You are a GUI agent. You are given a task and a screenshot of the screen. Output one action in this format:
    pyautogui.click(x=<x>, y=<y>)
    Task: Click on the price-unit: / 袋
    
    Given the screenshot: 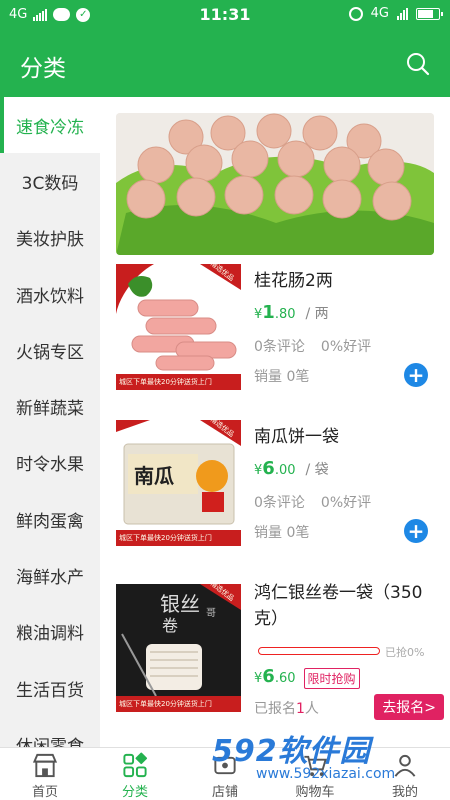 What is the action you would take?
    pyautogui.click(x=317, y=470)
    